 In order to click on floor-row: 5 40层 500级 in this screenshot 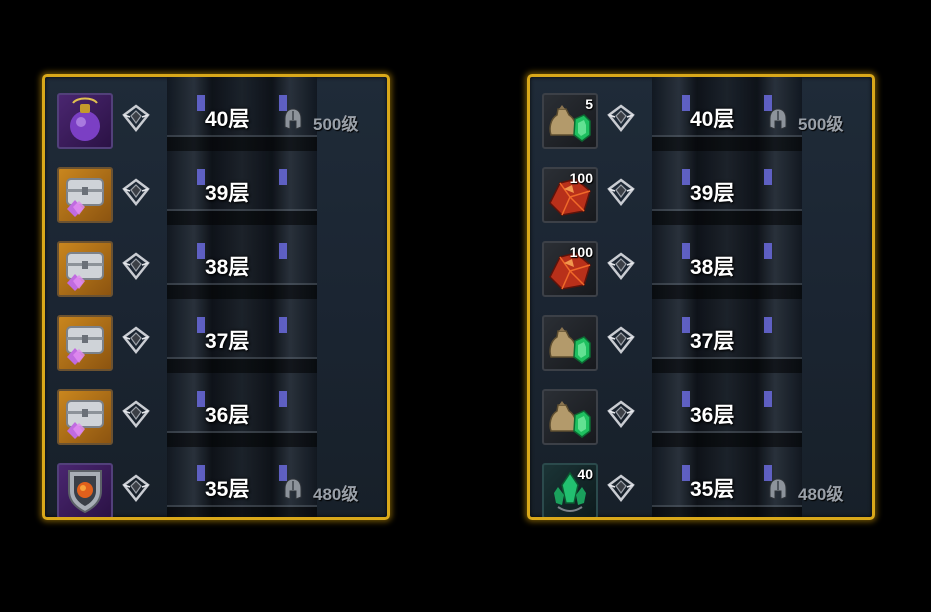, I will do `click(701, 118)`.